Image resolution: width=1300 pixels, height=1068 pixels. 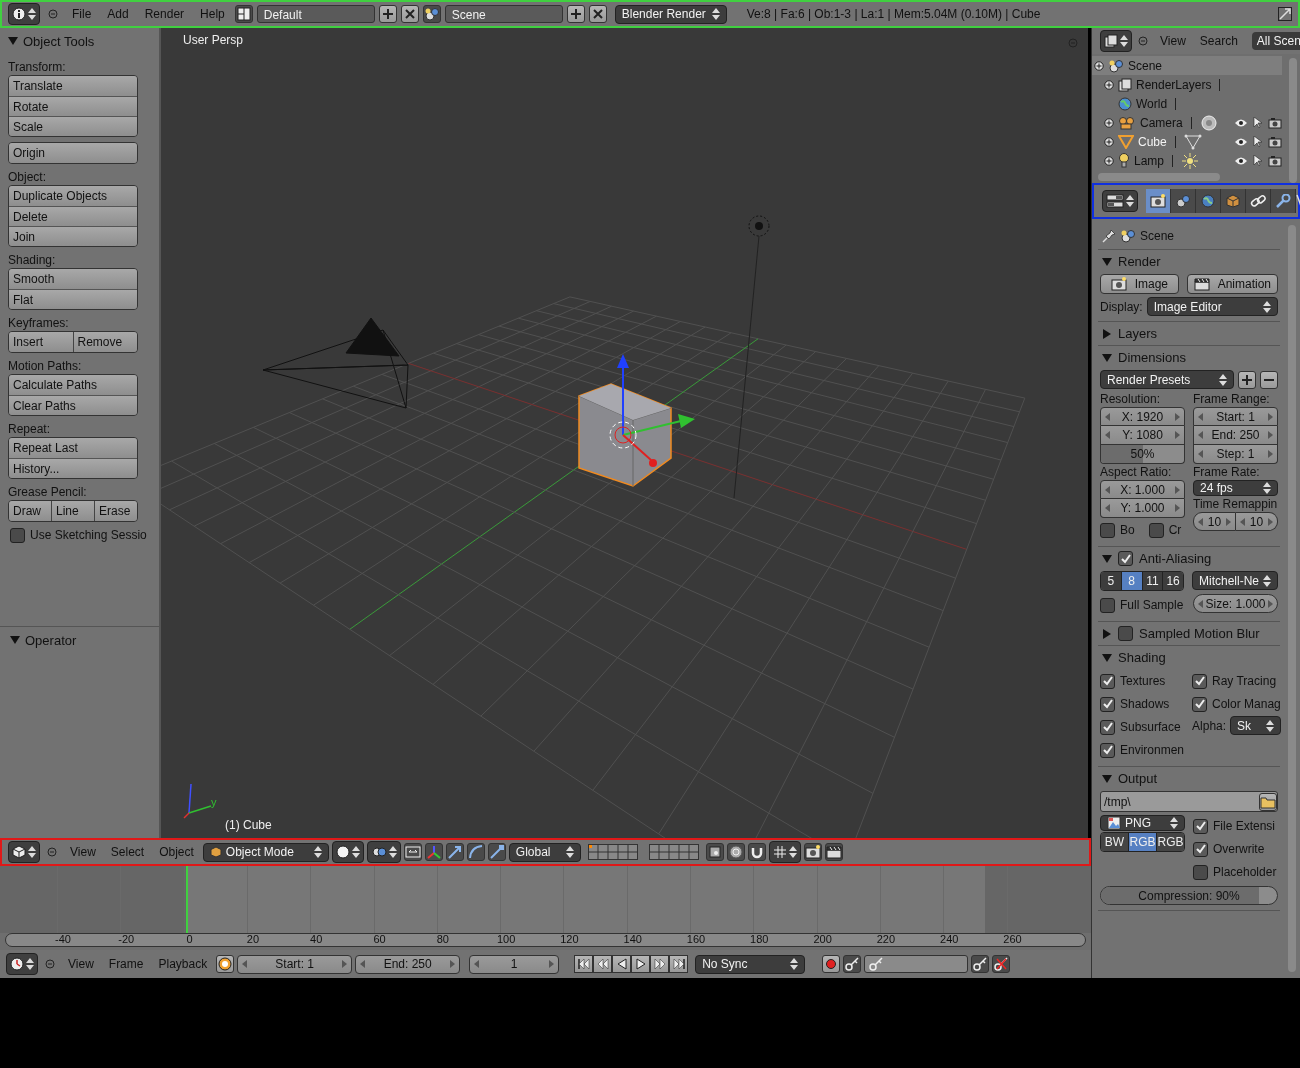 What do you see at coordinates (545, 940) in the screenshot?
I see `frame-ruler: -40 -20 0 20 40 60 80 100 120 140 160 180 200 220 240 260` at bounding box center [545, 940].